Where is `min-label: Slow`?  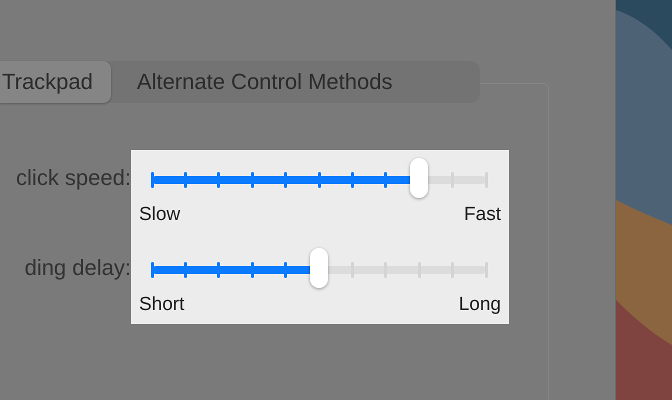 min-label: Slow is located at coordinates (159, 215).